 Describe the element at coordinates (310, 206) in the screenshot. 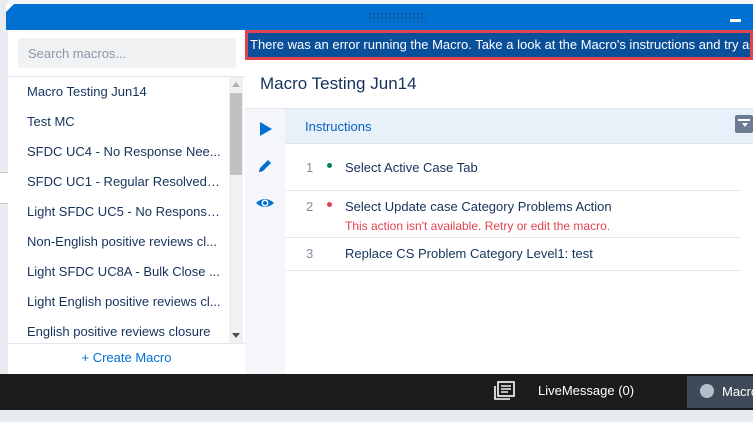

I see `step-number: 2` at that location.